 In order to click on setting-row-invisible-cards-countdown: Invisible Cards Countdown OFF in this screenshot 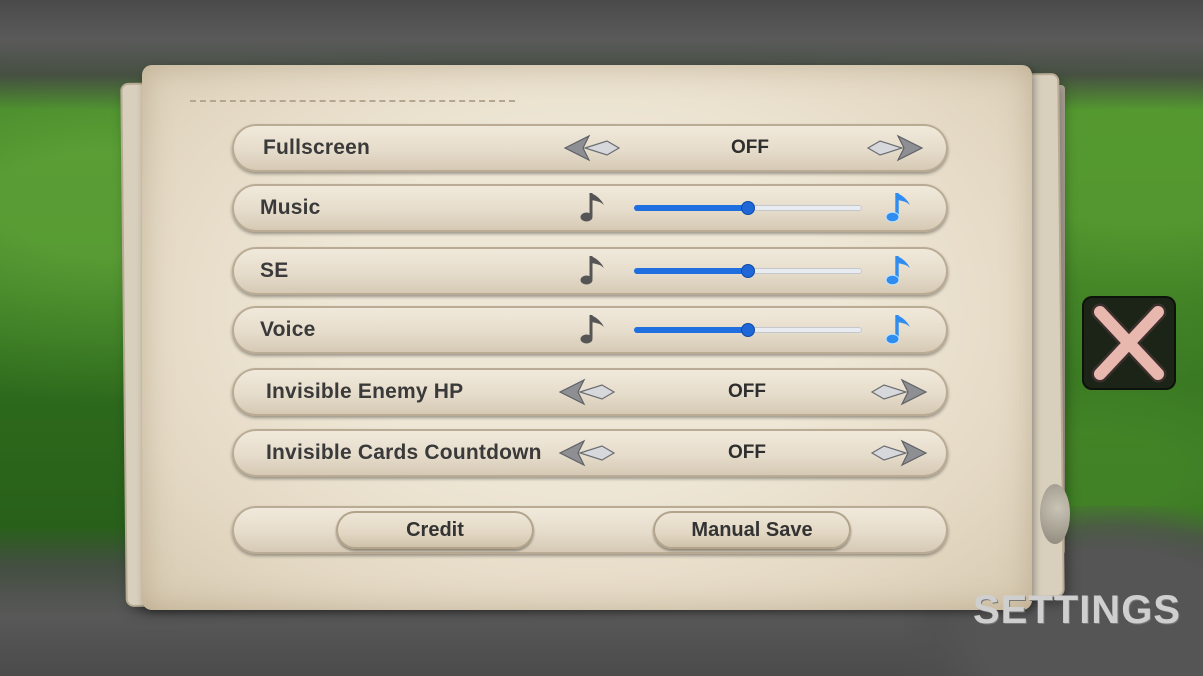, I will do `click(590, 453)`.